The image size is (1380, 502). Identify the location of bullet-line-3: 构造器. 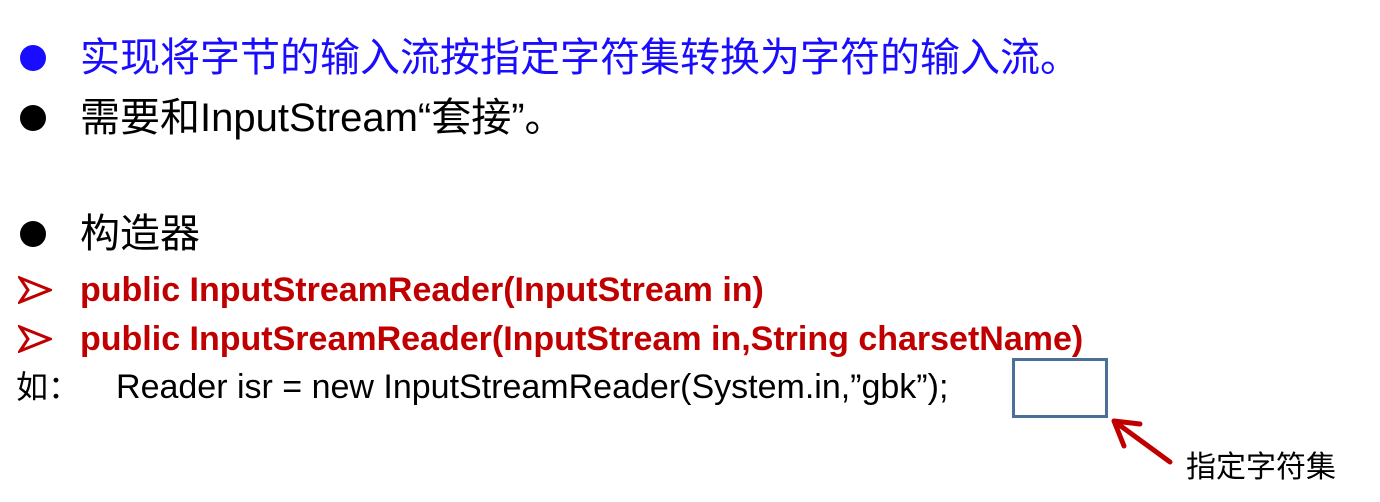
(100, 234).